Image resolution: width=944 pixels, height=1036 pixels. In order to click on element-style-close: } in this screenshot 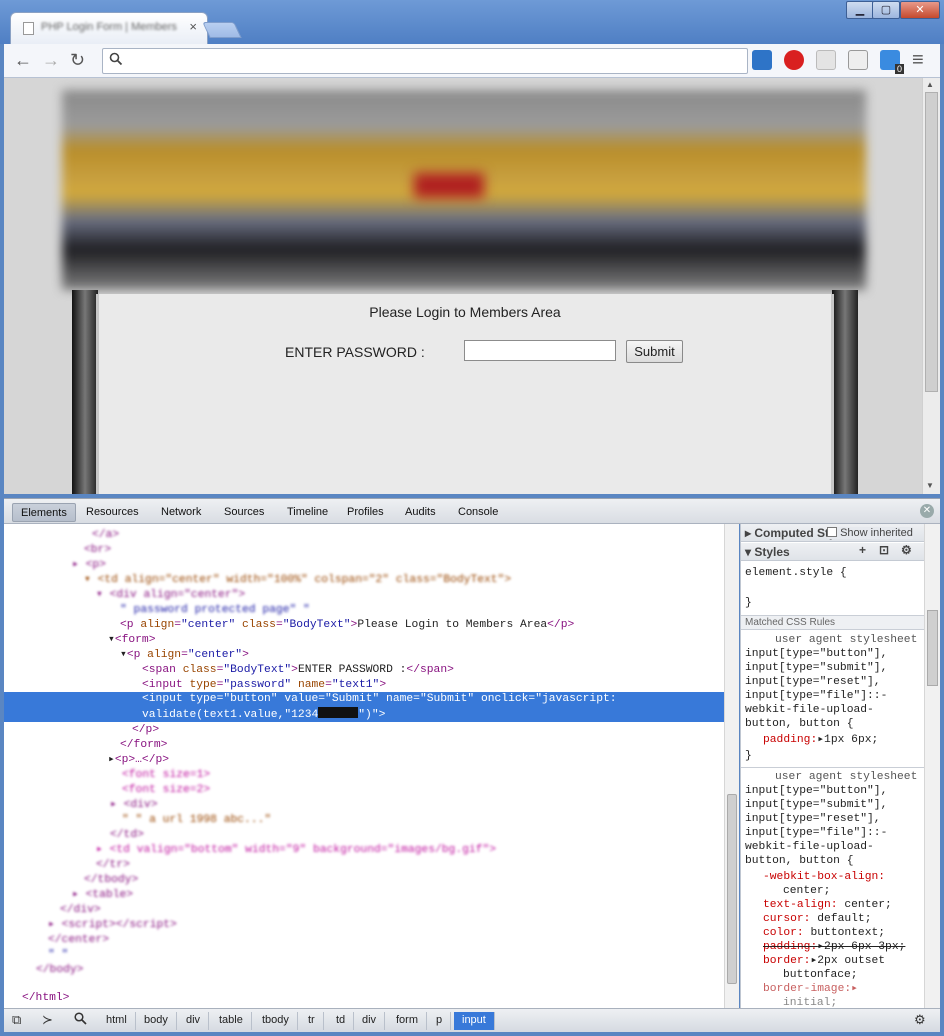, I will do `click(748, 603)`.